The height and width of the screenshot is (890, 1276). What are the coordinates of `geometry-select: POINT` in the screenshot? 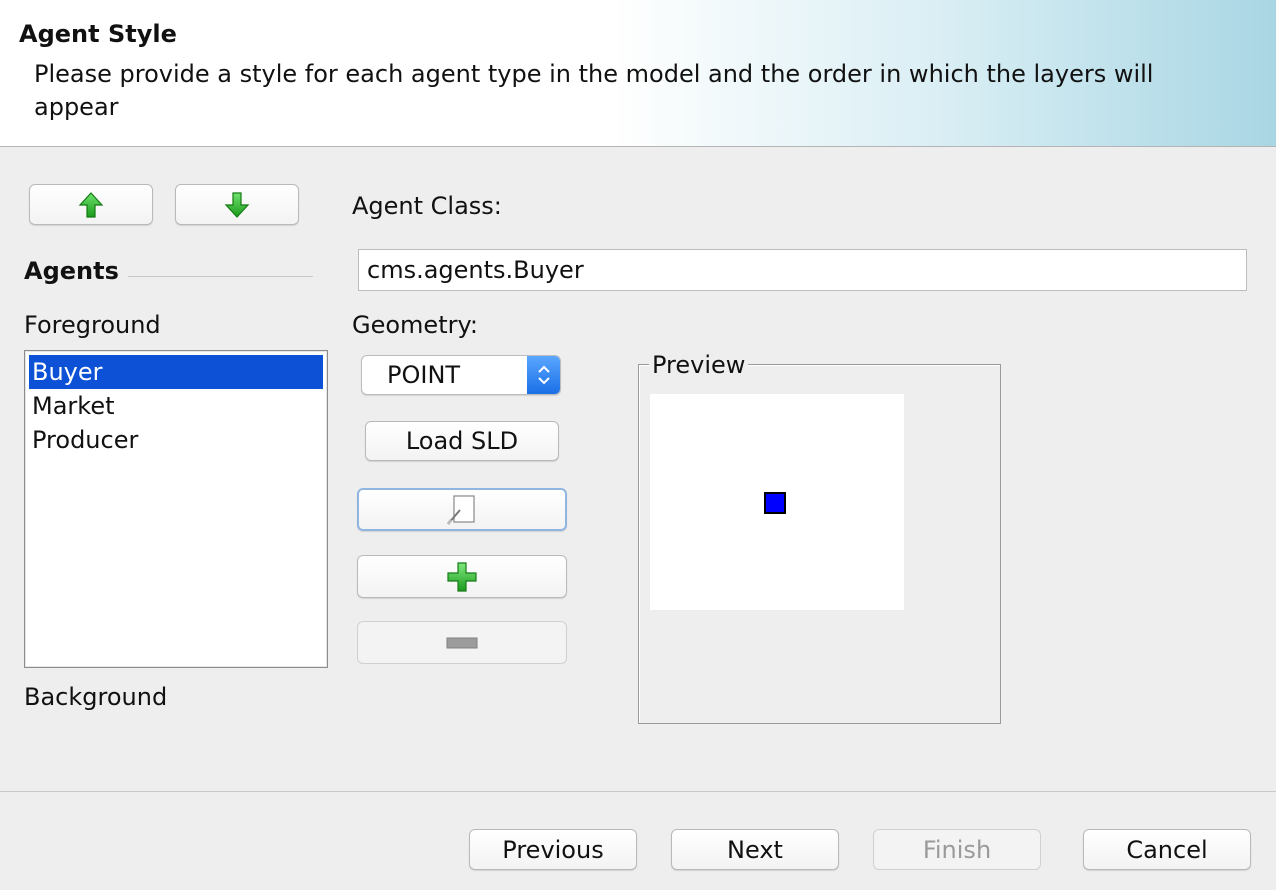 It's located at (461, 375).